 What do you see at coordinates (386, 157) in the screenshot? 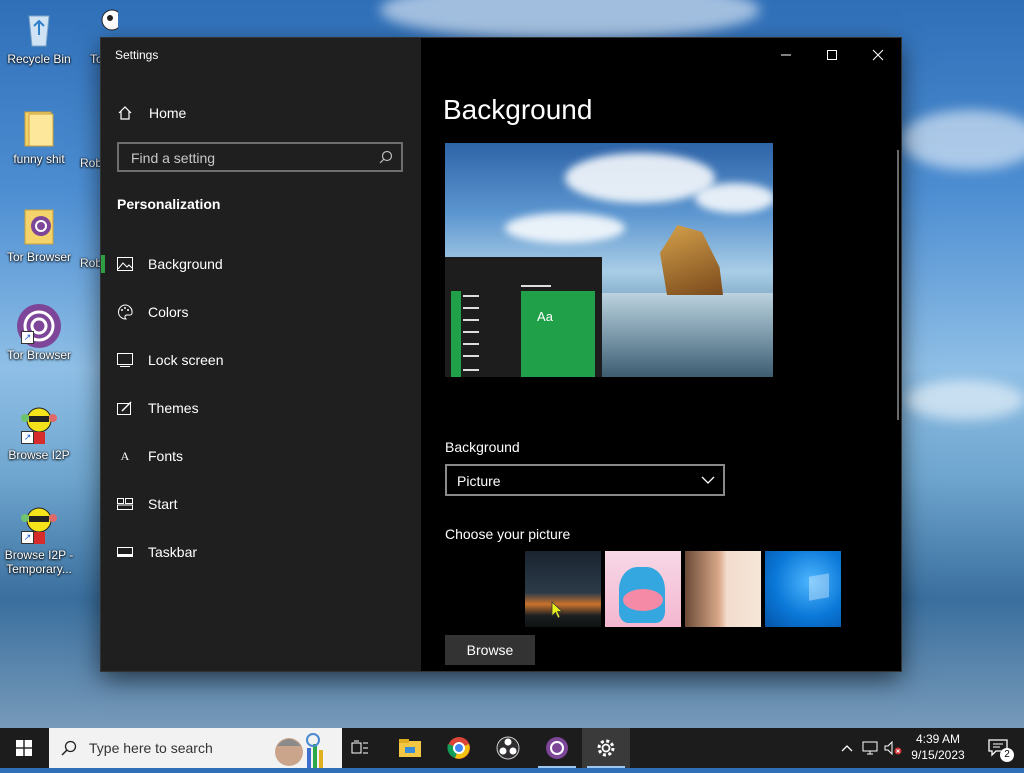
I see `search-icon` at bounding box center [386, 157].